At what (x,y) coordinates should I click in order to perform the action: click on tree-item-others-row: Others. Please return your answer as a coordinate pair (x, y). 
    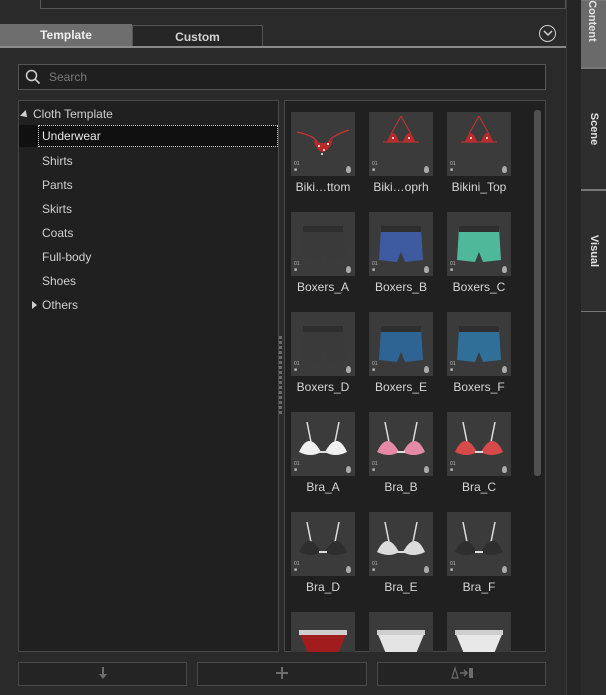
    Looking at the image, I should click on (148, 305).